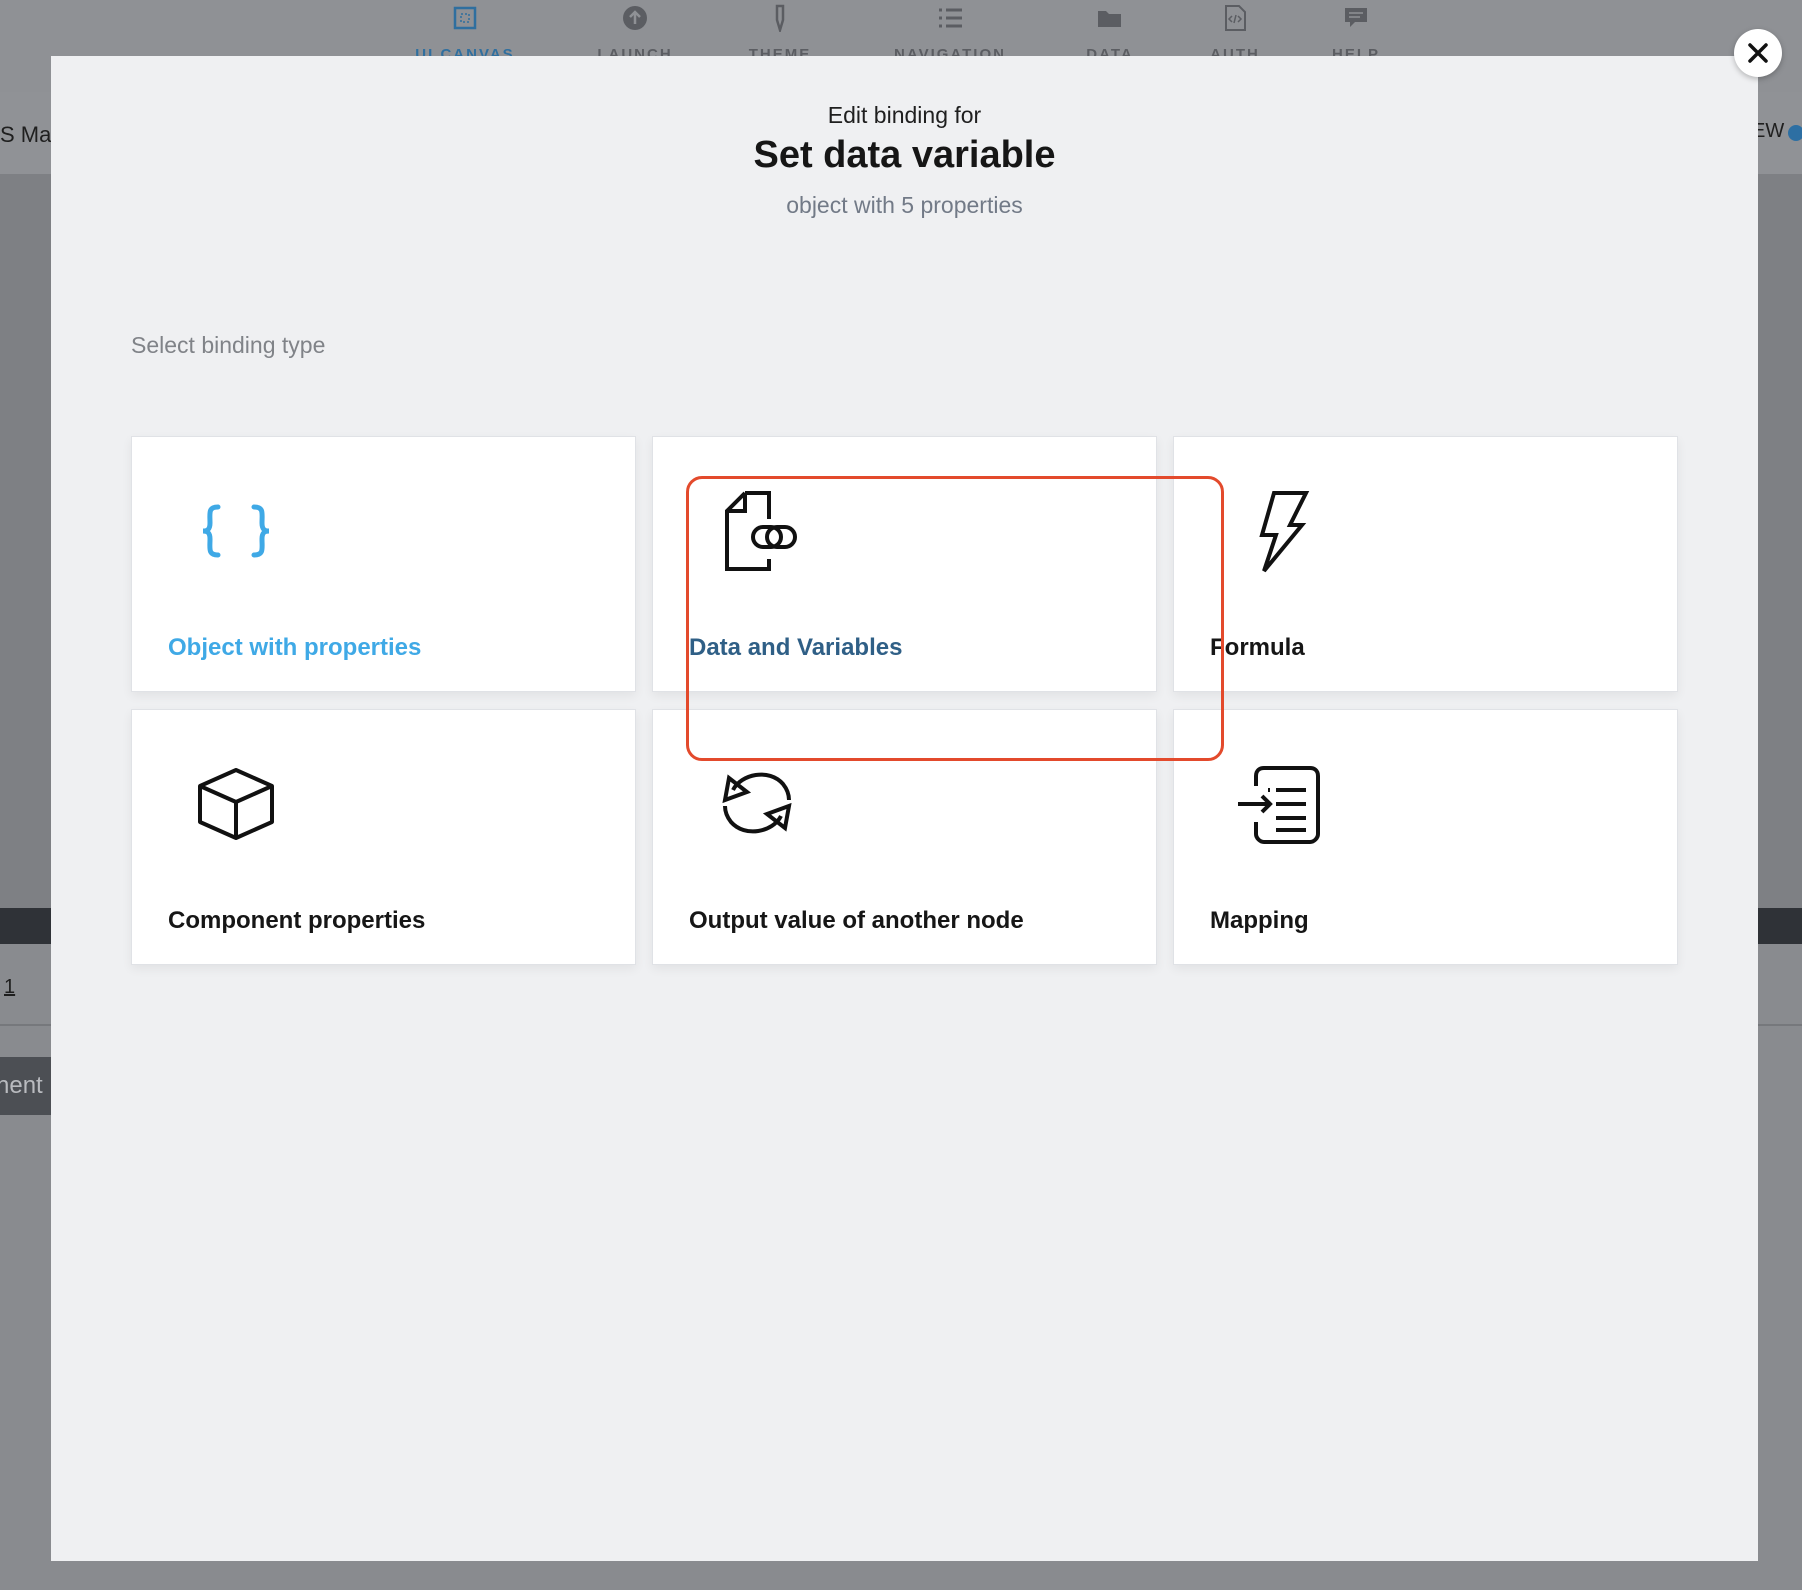  What do you see at coordinates (1278, 804) in the screenshot?
I see `mapping-list-icon` at bounding box center [1278, 804].